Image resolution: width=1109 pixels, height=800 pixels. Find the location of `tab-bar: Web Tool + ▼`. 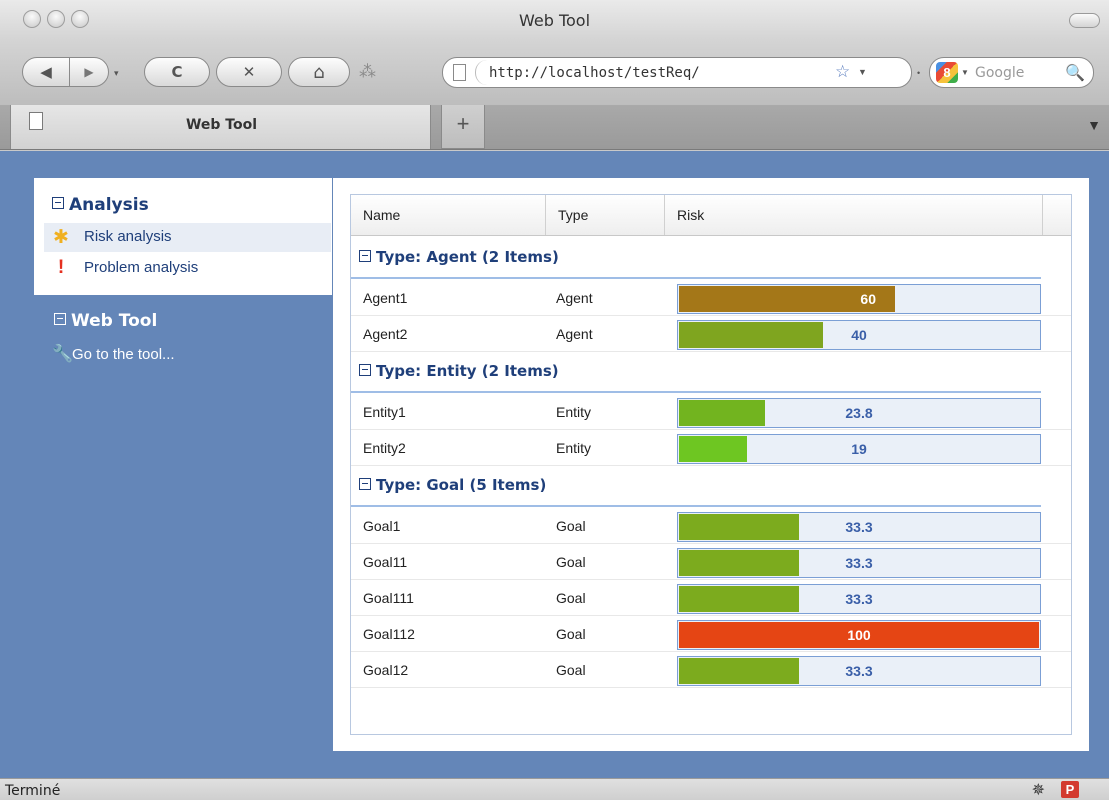

tab-bar: Web Tool + ▼ is located at coordinates (554, 127).